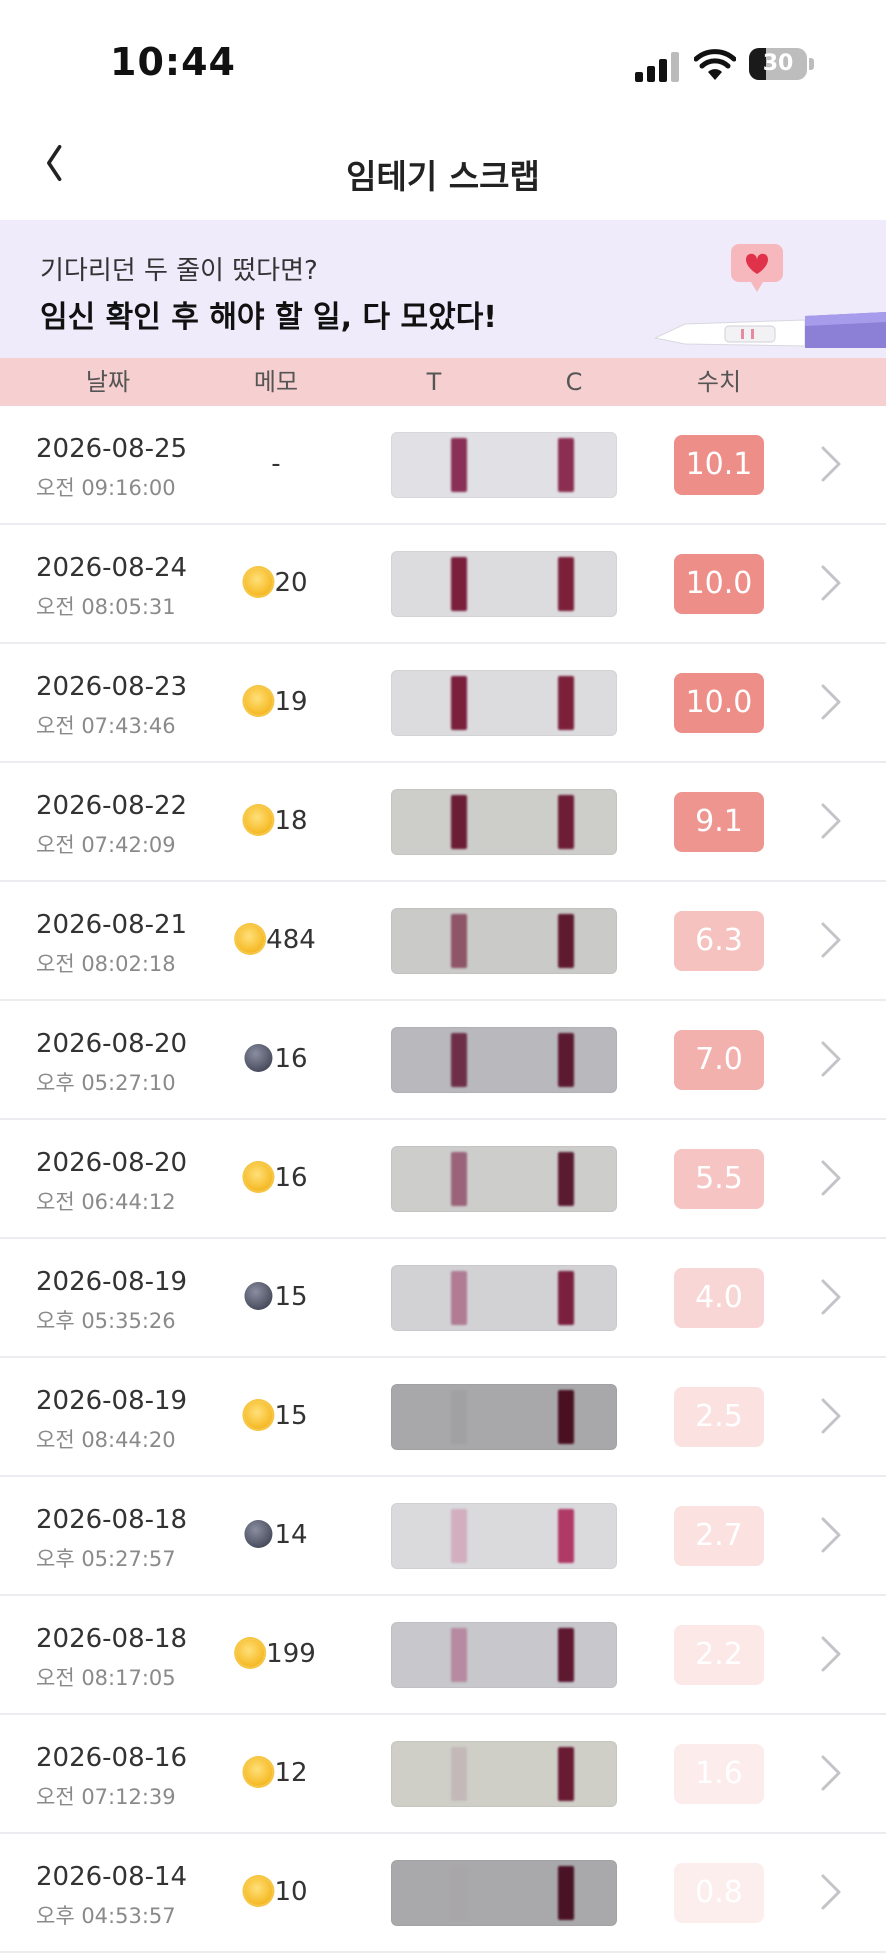 Image resolution: width=886 pixels, height=1953 pixels. I want to click on table-row: 2026-08-22 오전 07:42:09 18 9.1, so click(443, 822).